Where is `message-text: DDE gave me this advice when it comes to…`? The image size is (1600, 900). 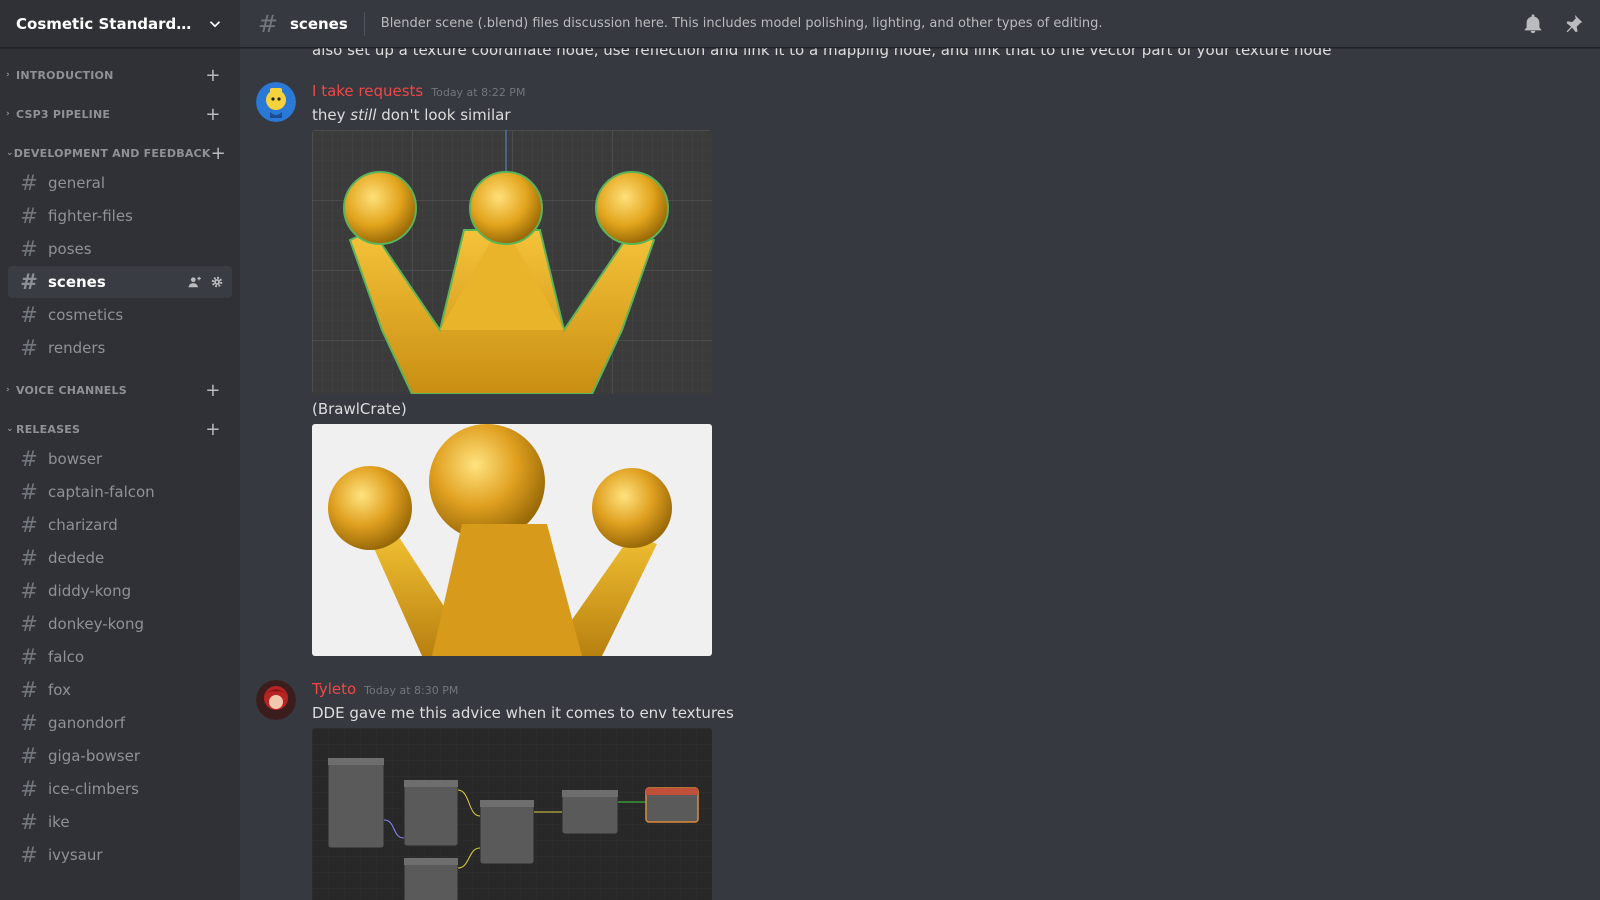 message-text: DDE gave me this advice when it comes to… is located at coordinates (523, 713).